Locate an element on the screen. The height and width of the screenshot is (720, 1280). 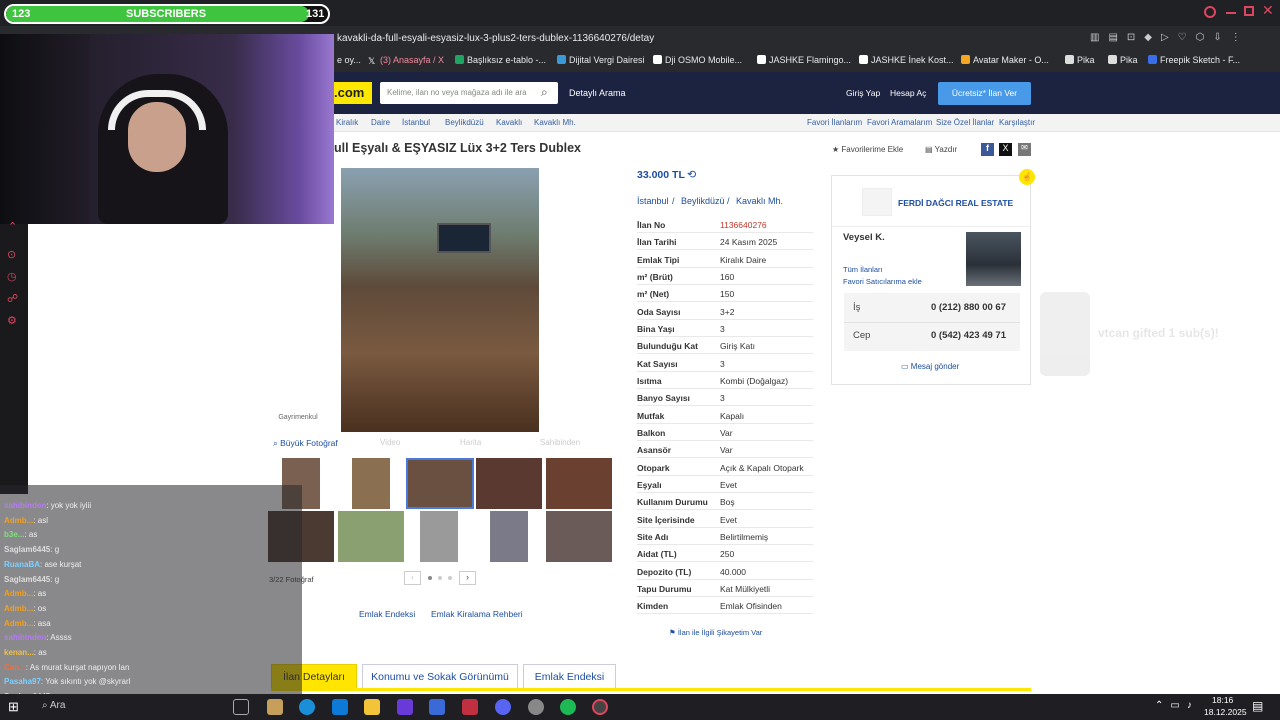
chat-username: Pasaha97 is located at coordinates (22, 681).